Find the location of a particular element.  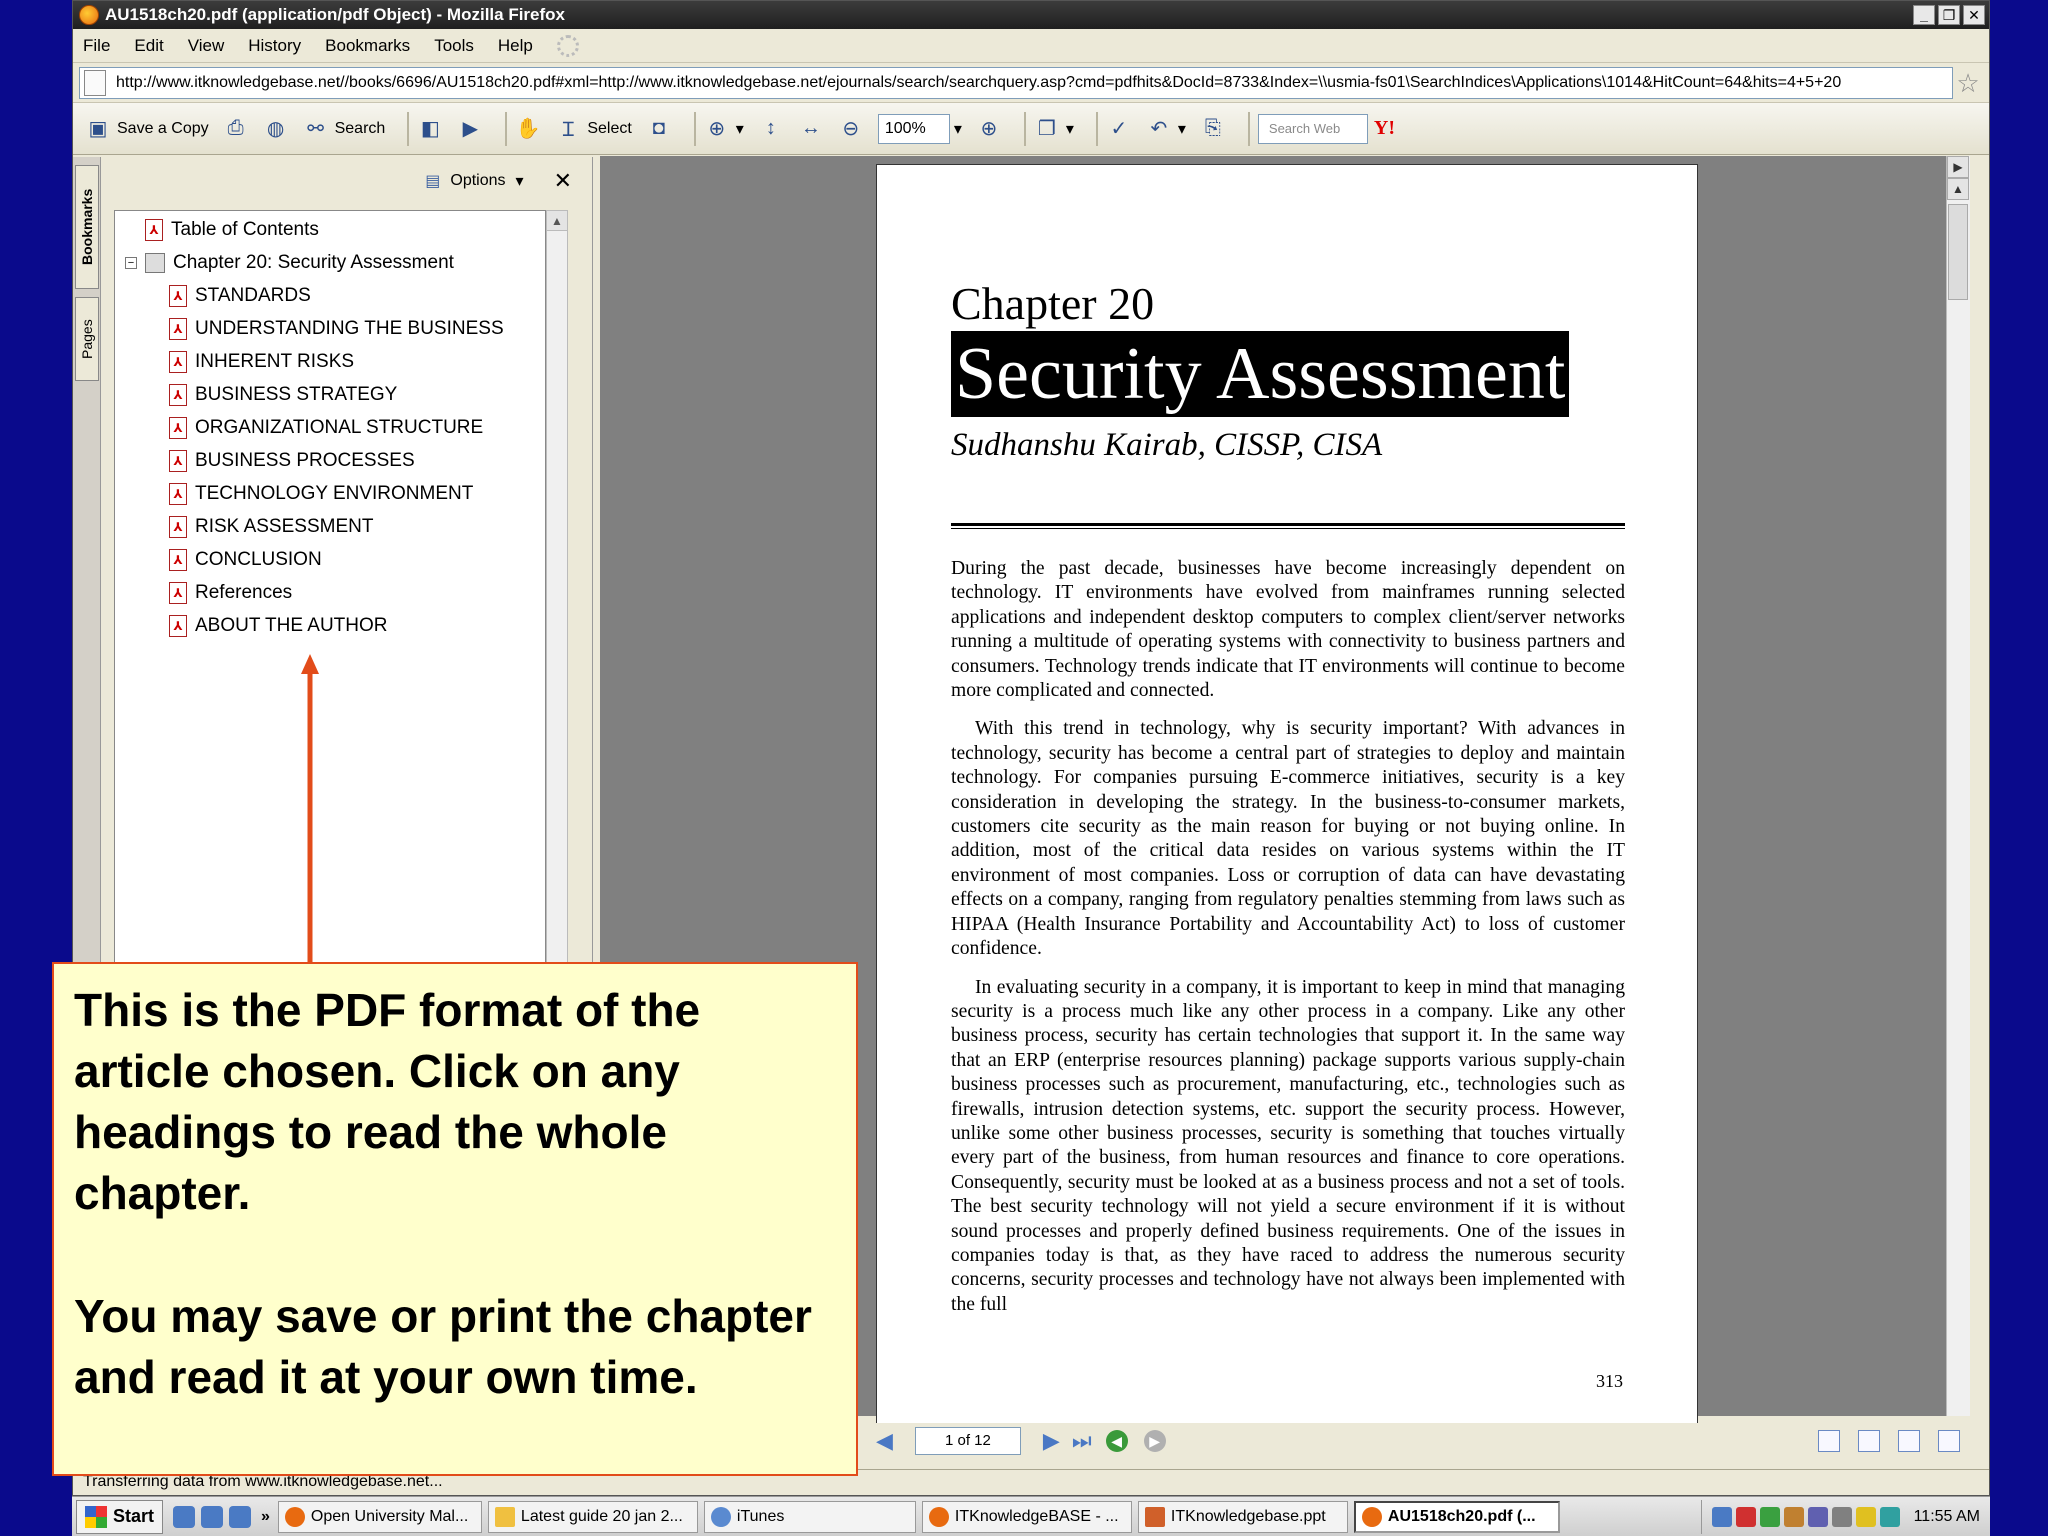

page-icon is located at coordinates (95, 82).